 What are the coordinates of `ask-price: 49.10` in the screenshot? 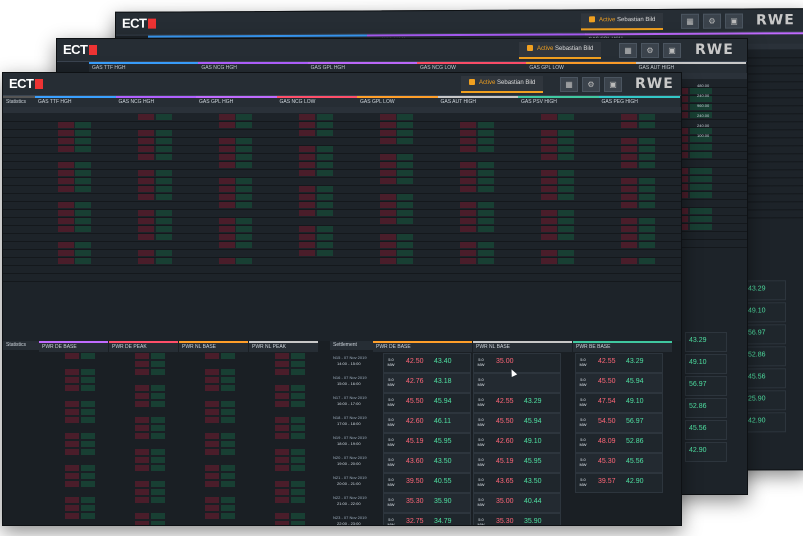 It's located at (698, 363).